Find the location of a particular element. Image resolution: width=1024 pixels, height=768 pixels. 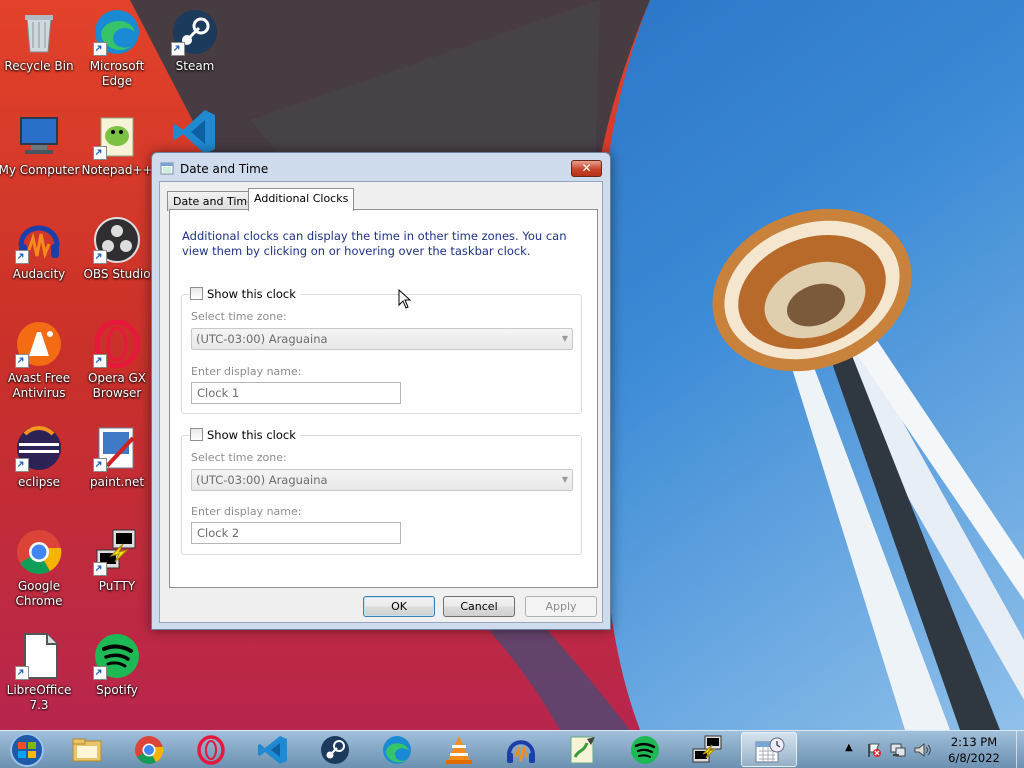

desktop-icon-audacity: Audacity is located at coordinates (40, 249).